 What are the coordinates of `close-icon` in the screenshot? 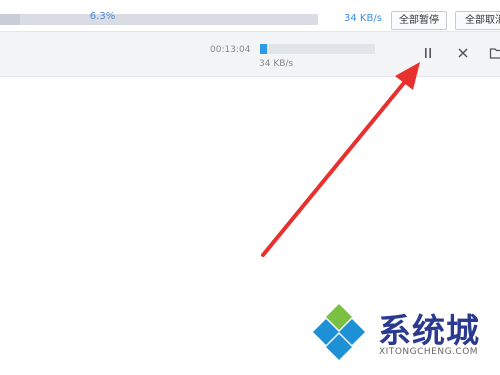 It's located at (463, 53).